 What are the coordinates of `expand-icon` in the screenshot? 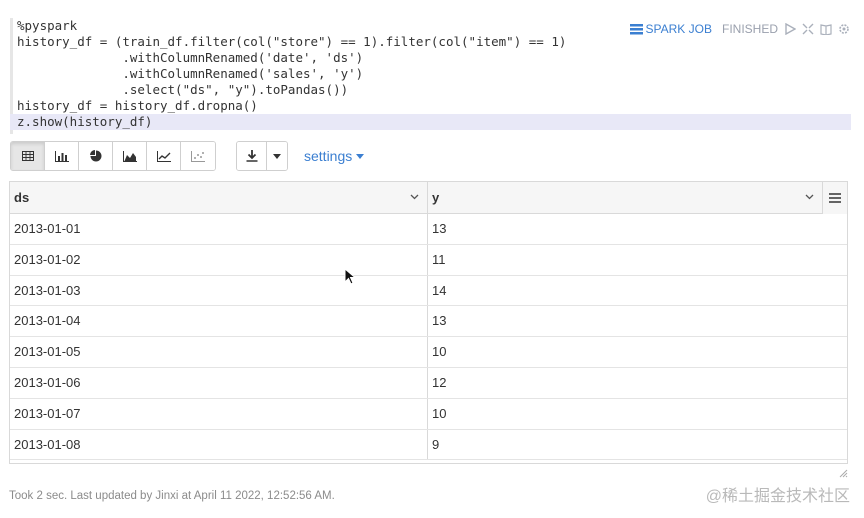 It's located at (808, 29).